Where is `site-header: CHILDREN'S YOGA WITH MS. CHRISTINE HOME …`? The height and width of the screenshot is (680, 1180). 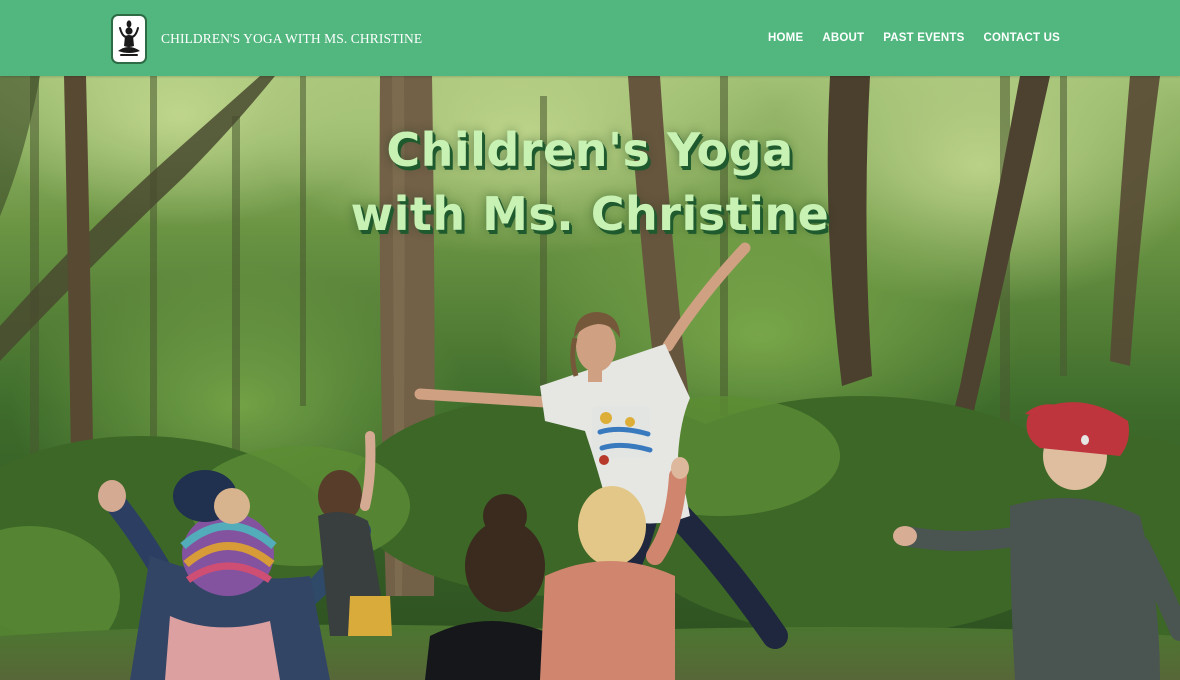
site-header: CHILDREN'S YOGA WITH MS. CHRISTINE HOME … is located at coordinates (590, 38).